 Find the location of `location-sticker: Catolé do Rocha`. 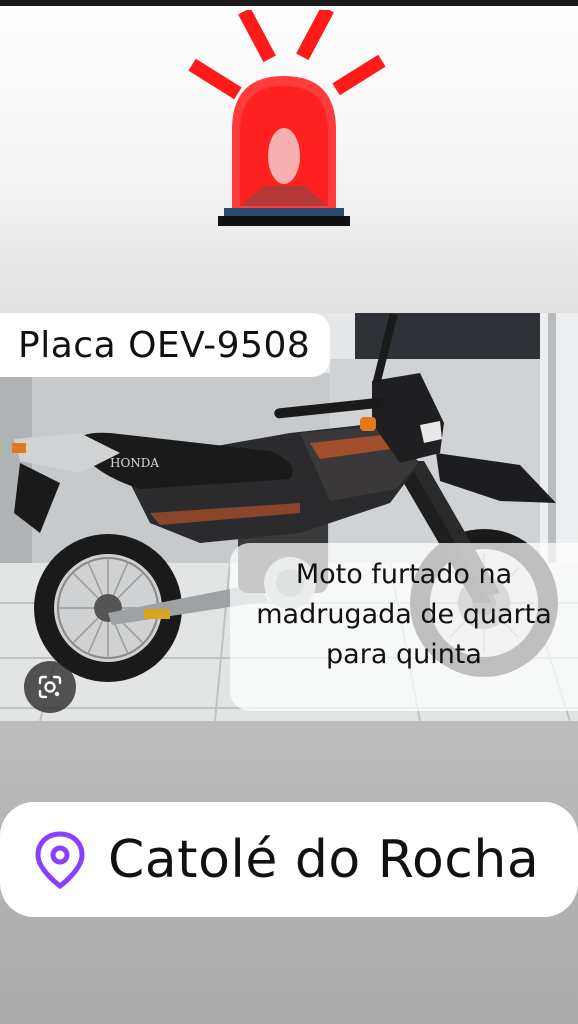

location-sticker: Catolé do Rocha is located at coordinates (289, 859).